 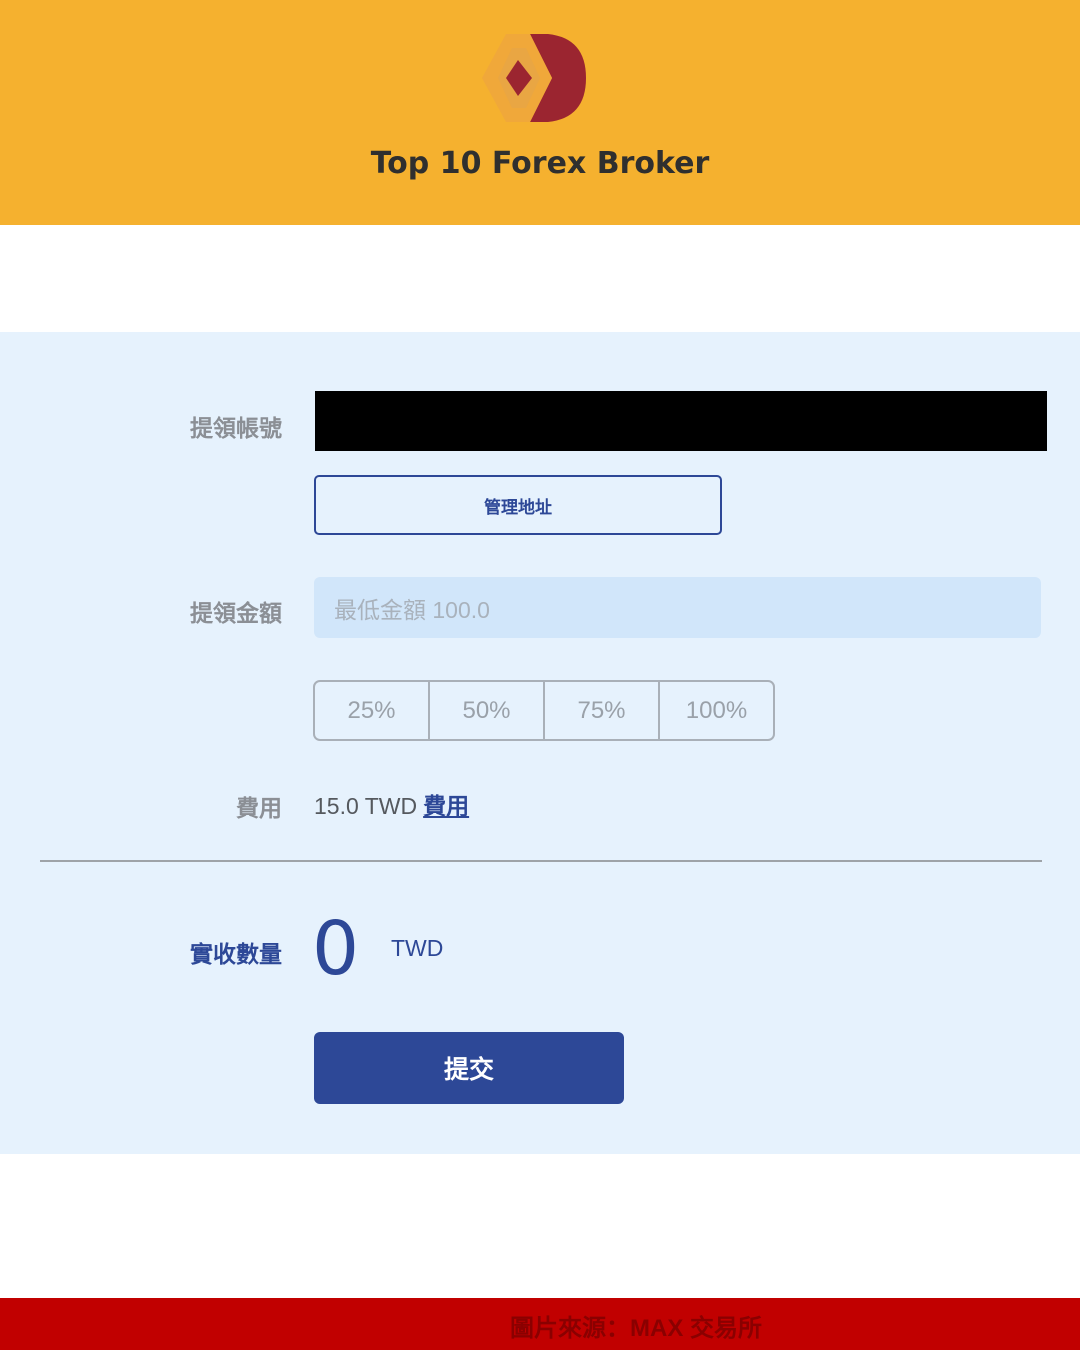 What do you see at coordinates (681, 421) in the screenshot?
I see `withdraw-account-redacted` at bounding box center [681, 421].